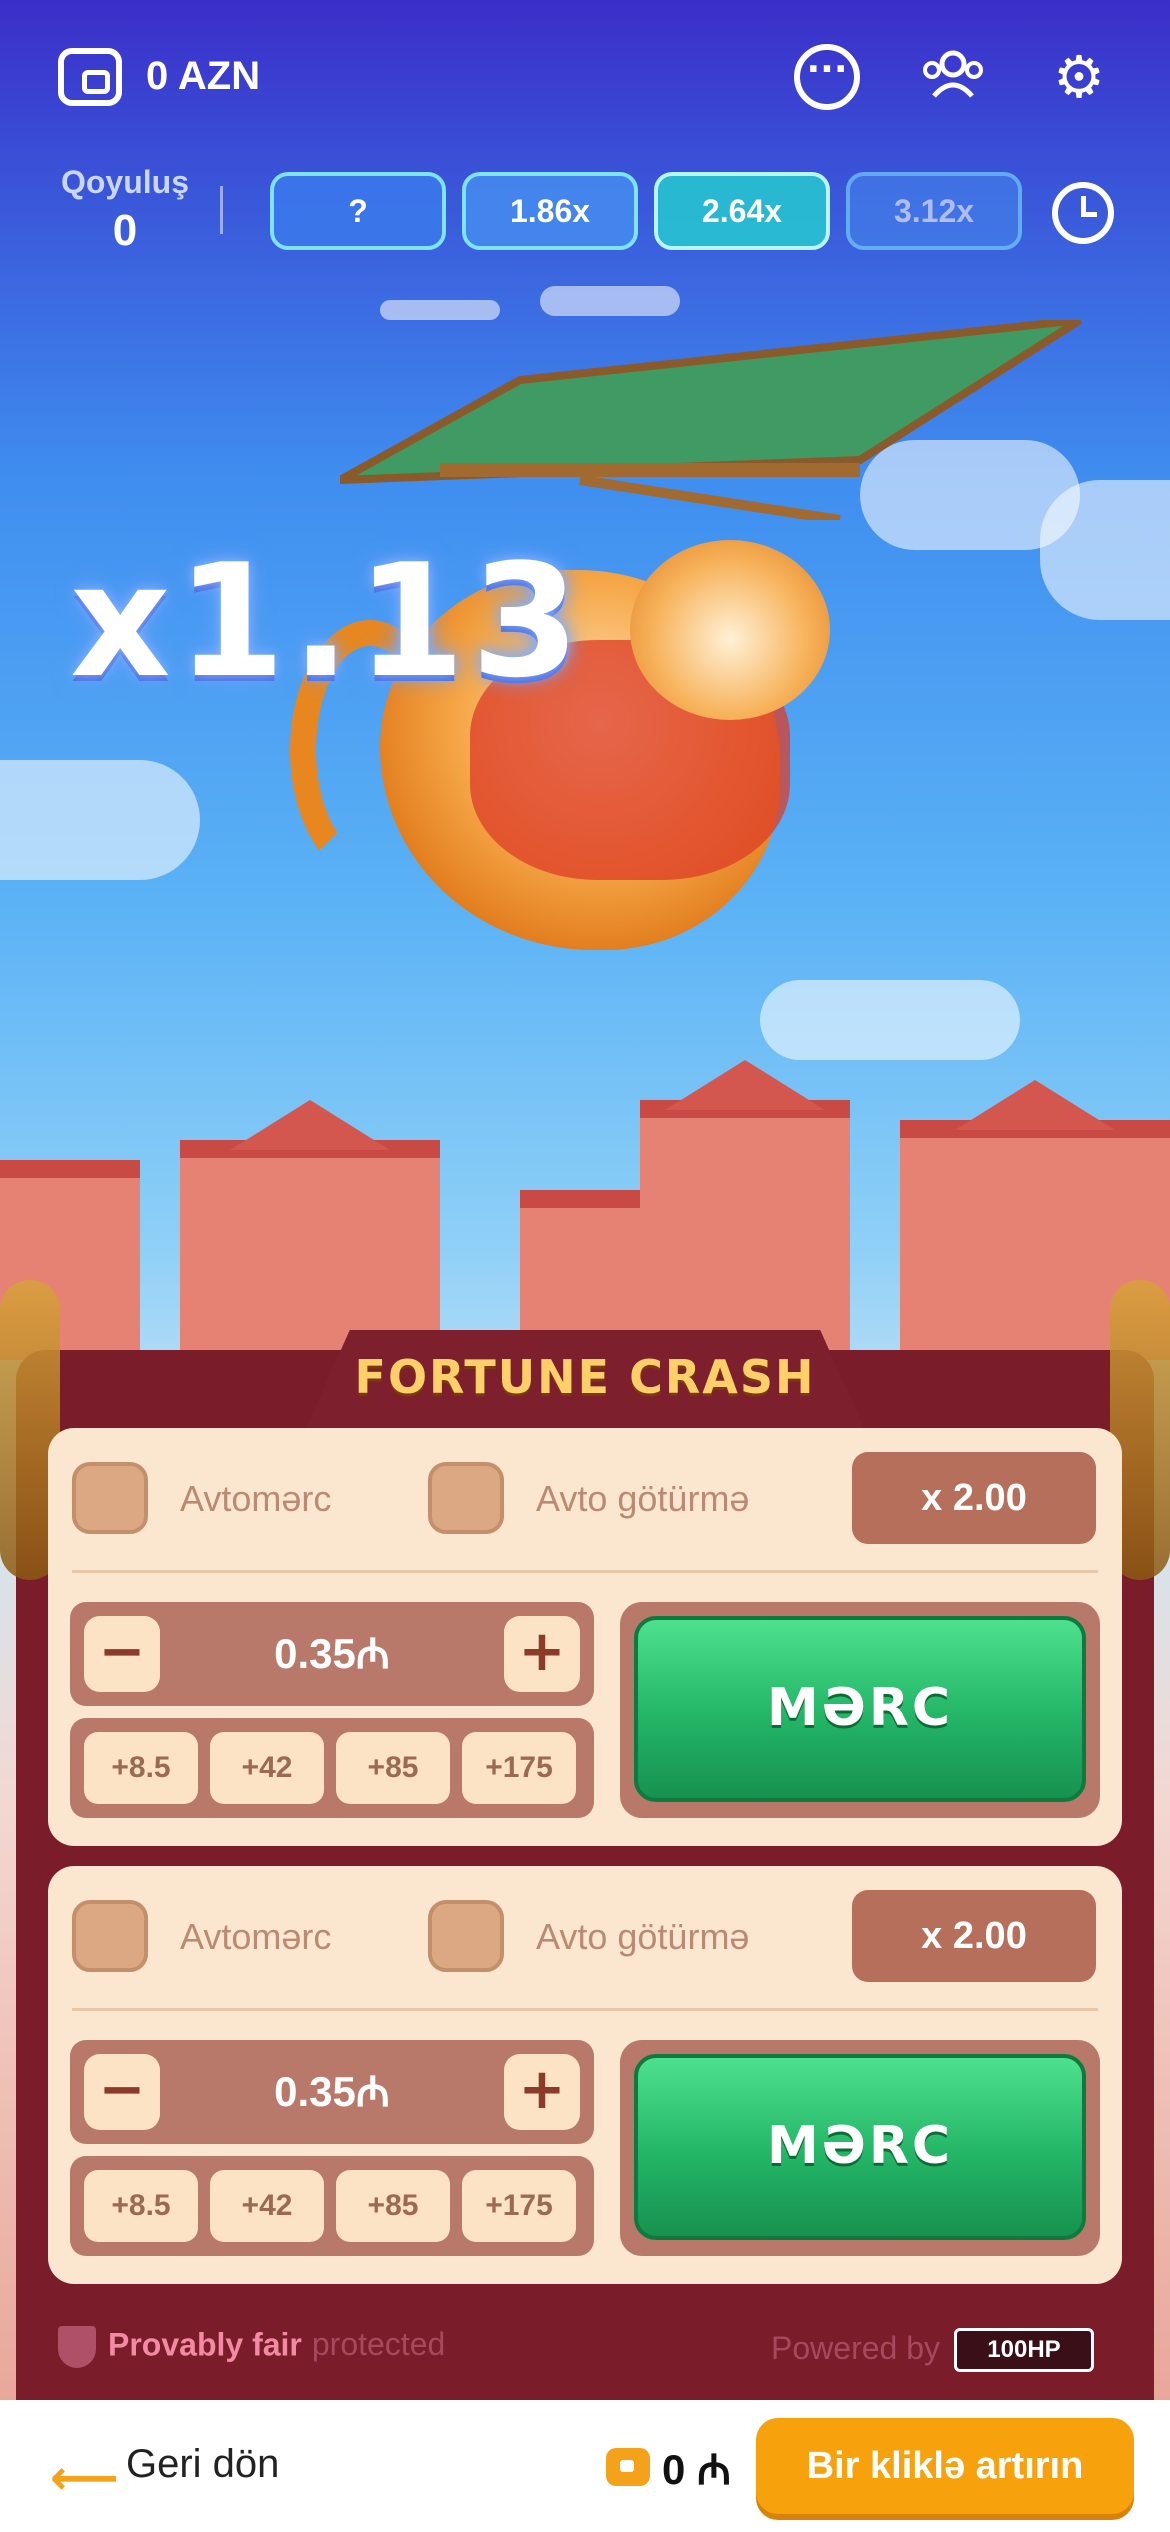 The width and height of the screenshot is (1170, 2532). What do you see at coordinates (697, 2469) in the screenshot?
I see `coin-balance: 0 ₼` at bounding box center [697, 2469].